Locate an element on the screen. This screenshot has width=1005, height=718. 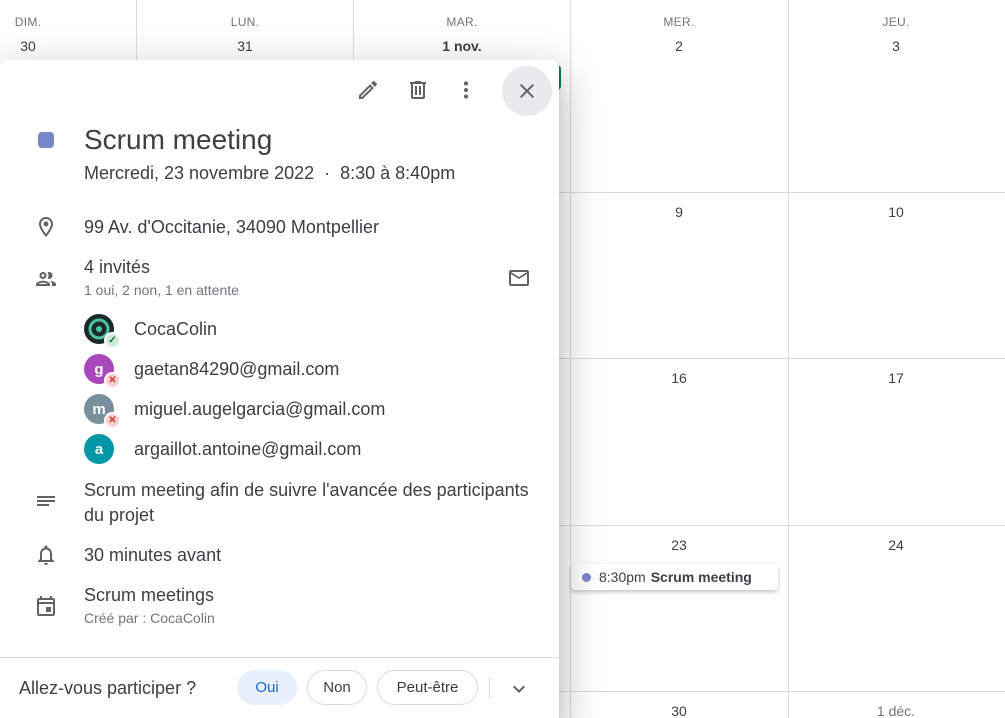
event-reminder: 30 minutes avant is located at coordinates (153, 555).